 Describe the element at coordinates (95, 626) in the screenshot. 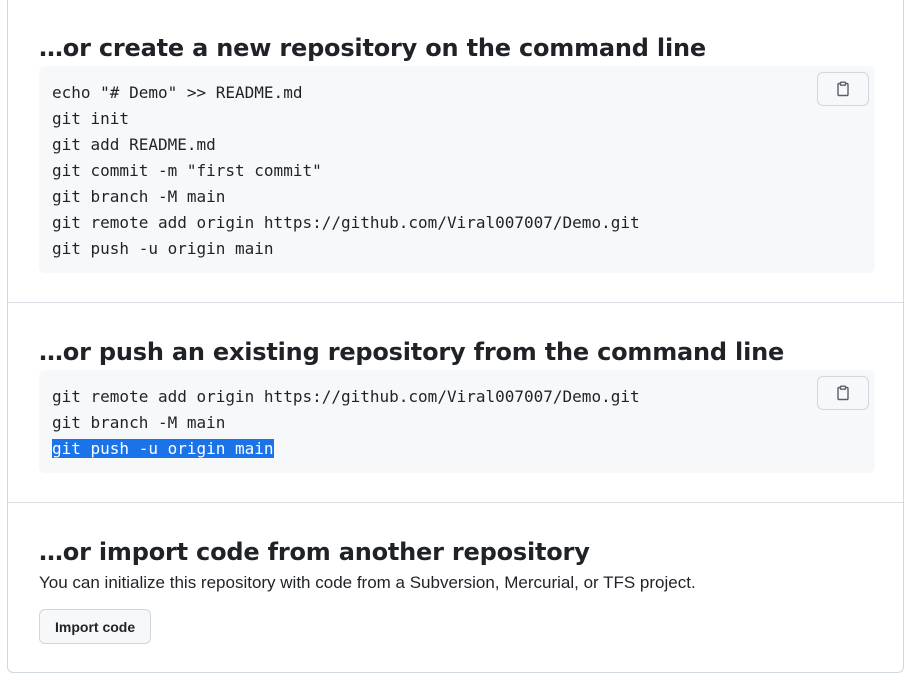

I see `import-code-button: Import code` at that location.